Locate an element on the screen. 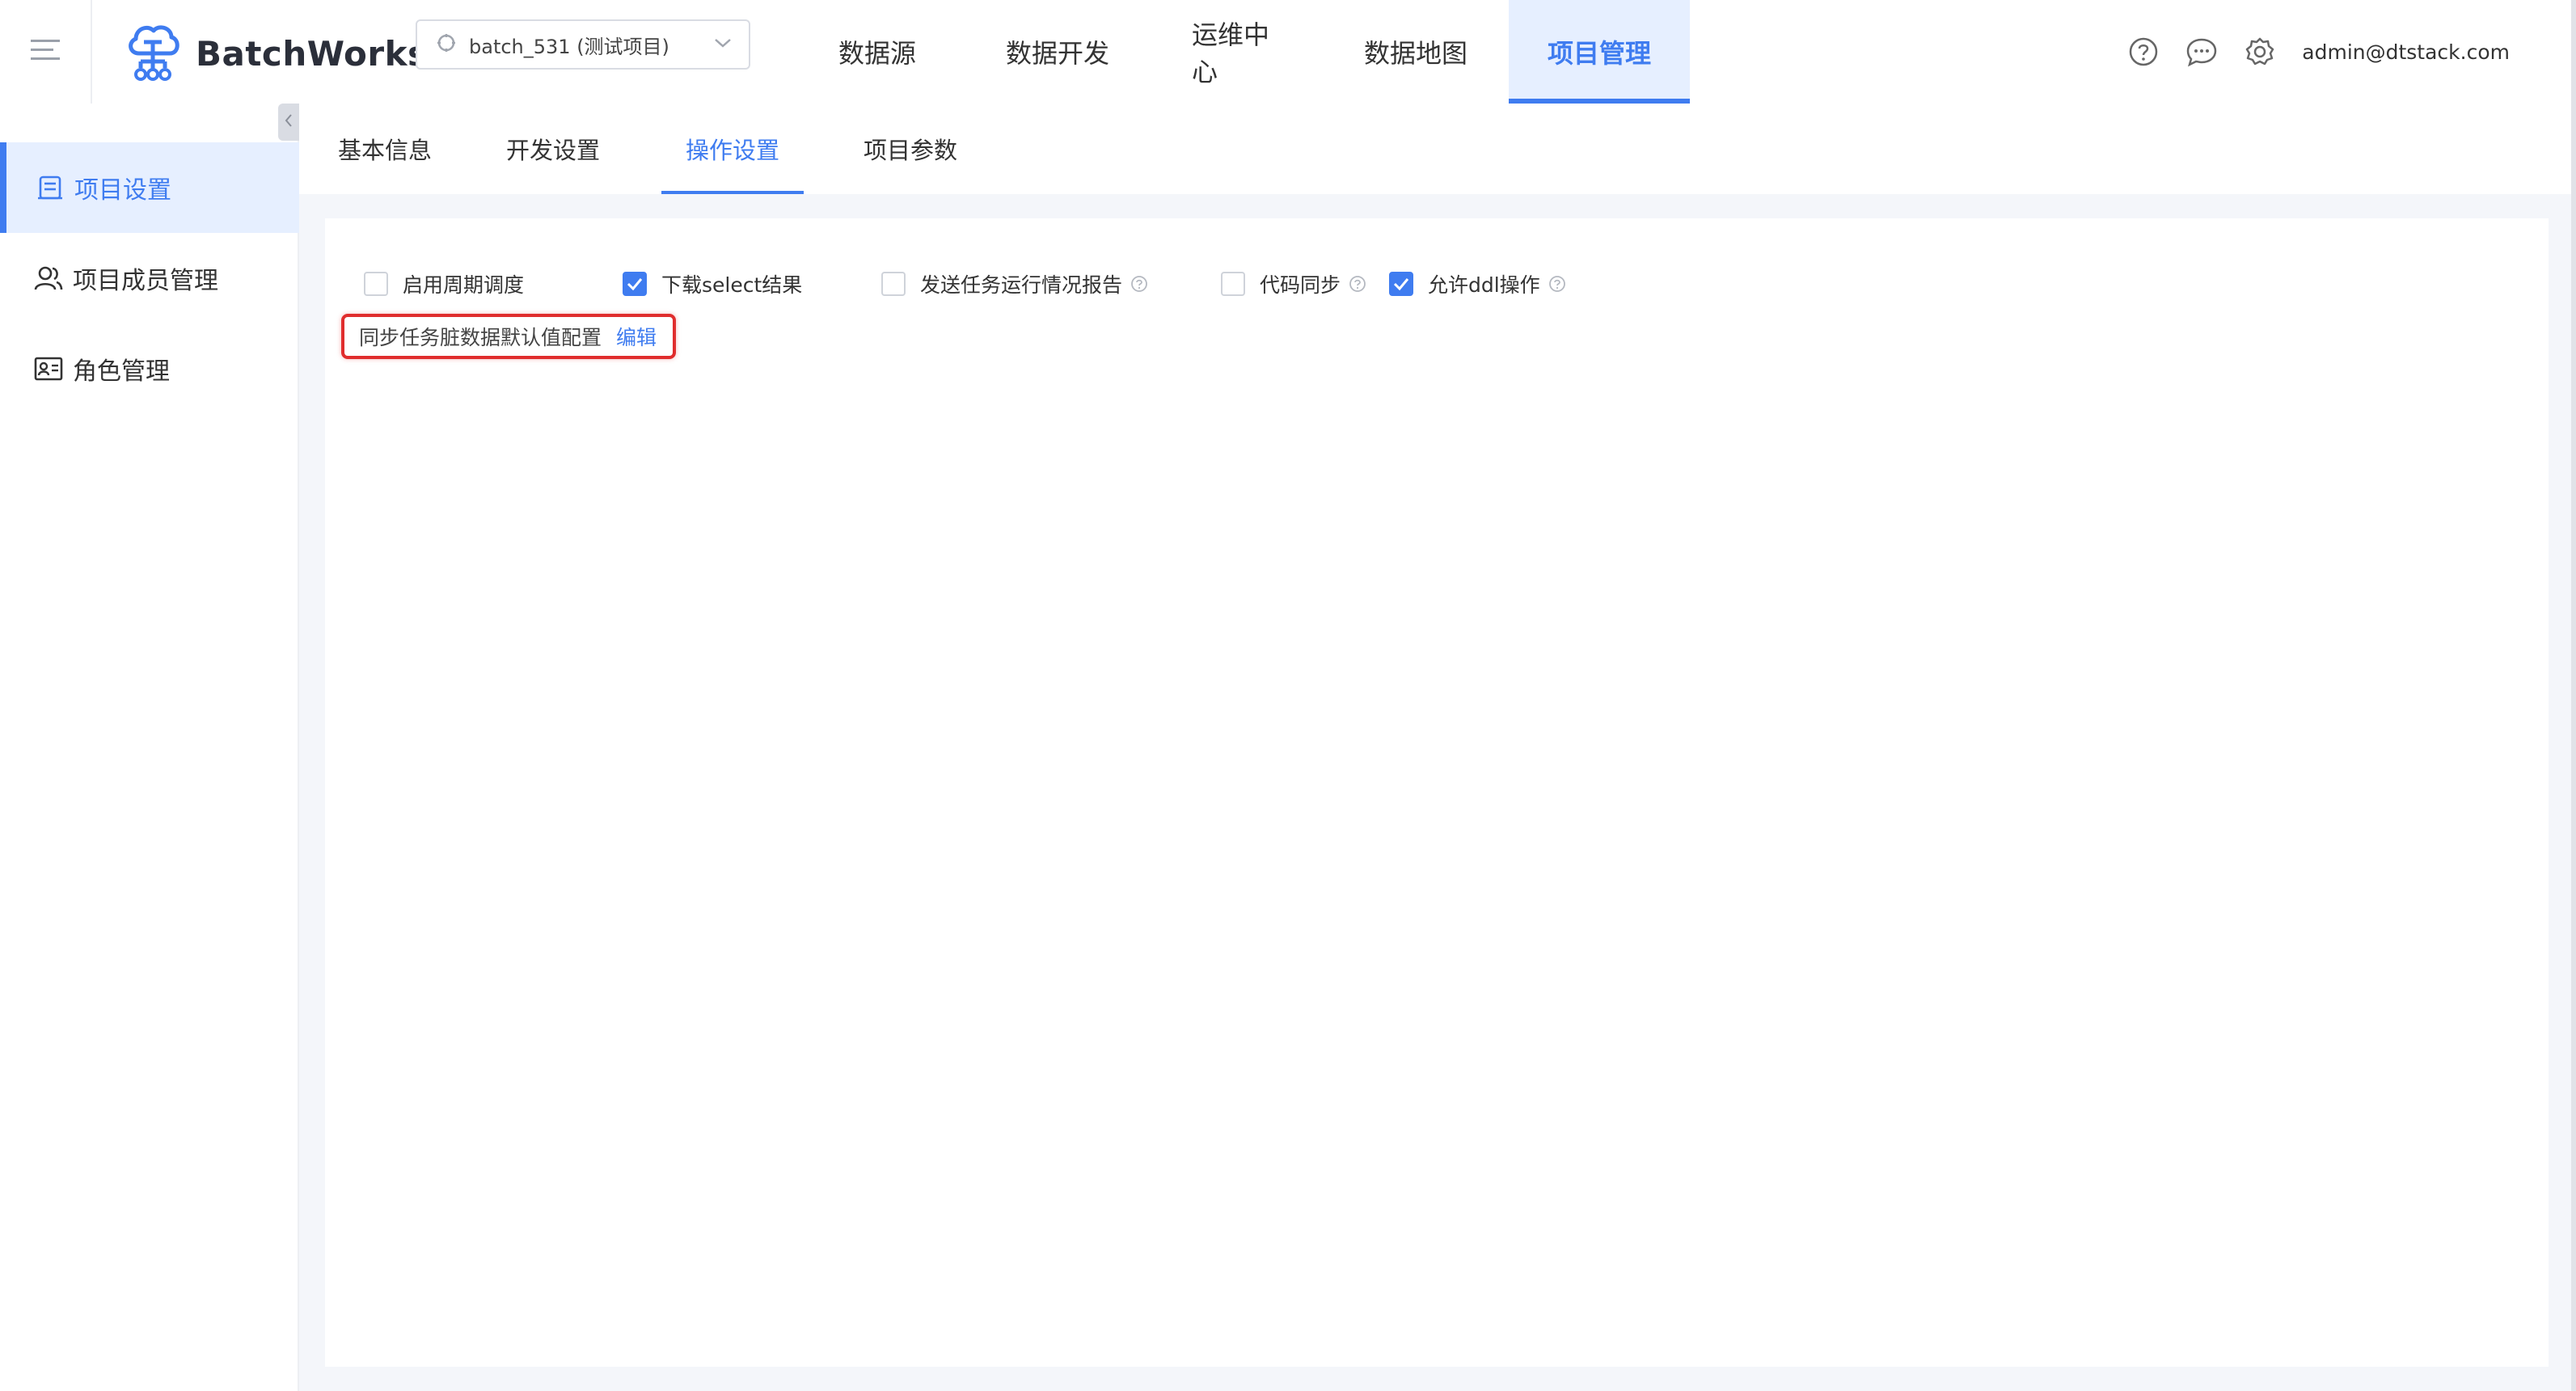 This screenshot has height=1391, width=2576. nav-item-label: 数据源 is located at coordinates (877, 53).